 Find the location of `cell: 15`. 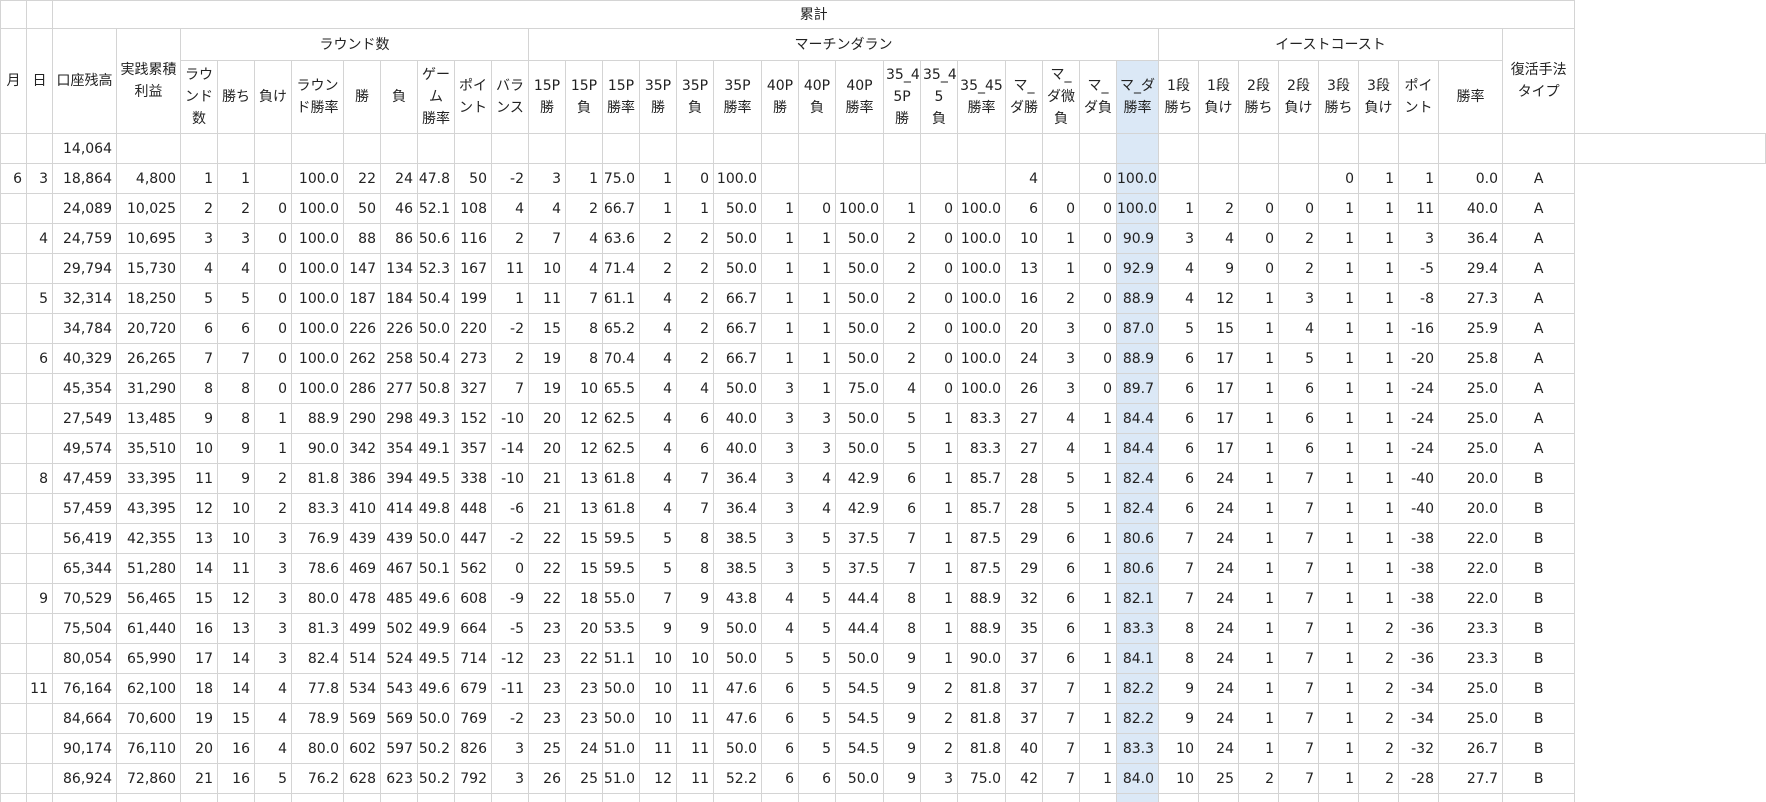

cell: 15 is located at coordinates (199, 598).